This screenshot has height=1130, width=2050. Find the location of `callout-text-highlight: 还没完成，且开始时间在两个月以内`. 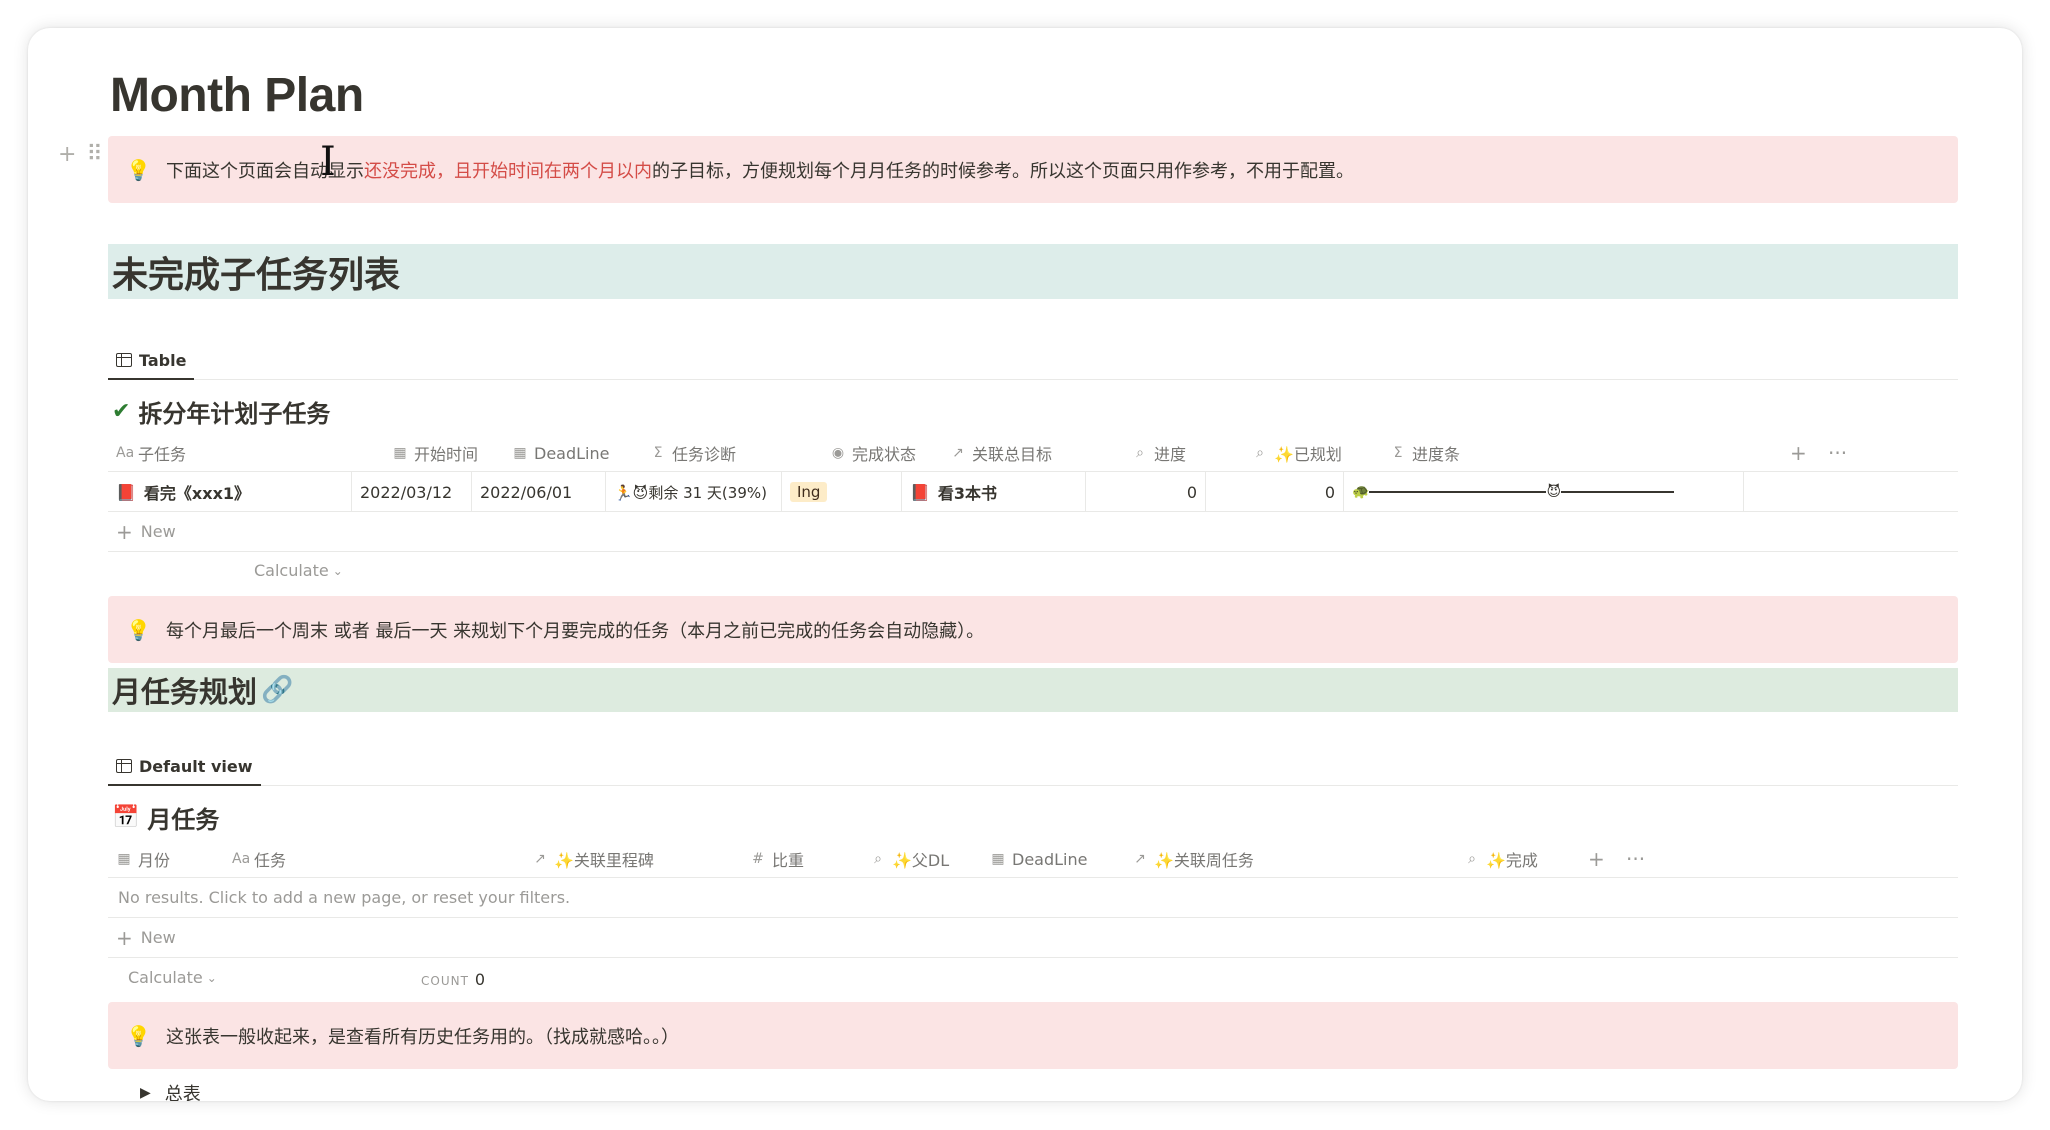

callout-text-highlight: 还没完成，且开始时间在两个月以内 is located at coordinates (508, 171).